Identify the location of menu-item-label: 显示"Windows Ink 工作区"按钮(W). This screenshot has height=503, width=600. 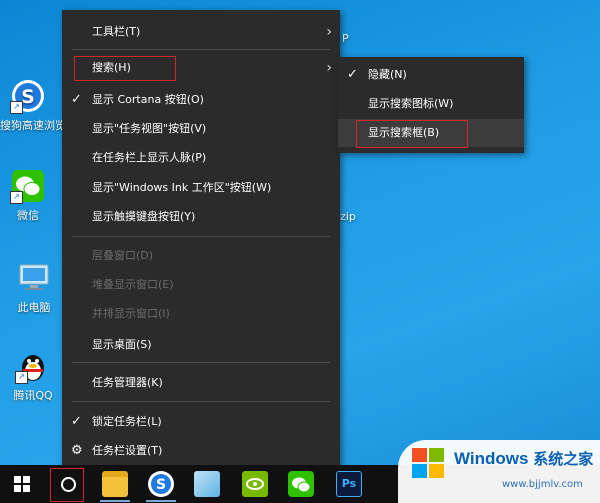
(182, 187).